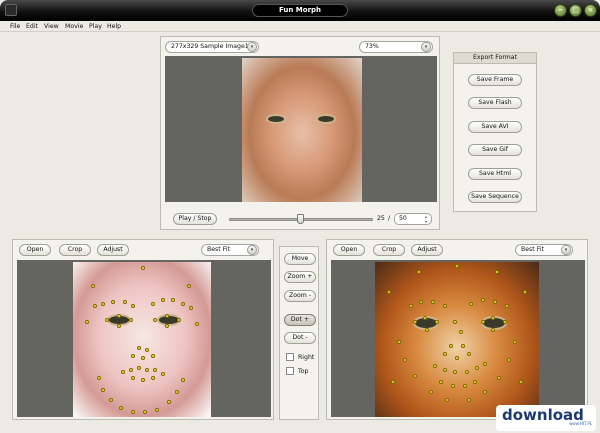 The width and height of the screenshot is (600, 433). What do you see at coordinates (544, 250) in the screenshot?
I see `right-fit-select: Best Fit ▾` at bounding box center [544, 250].